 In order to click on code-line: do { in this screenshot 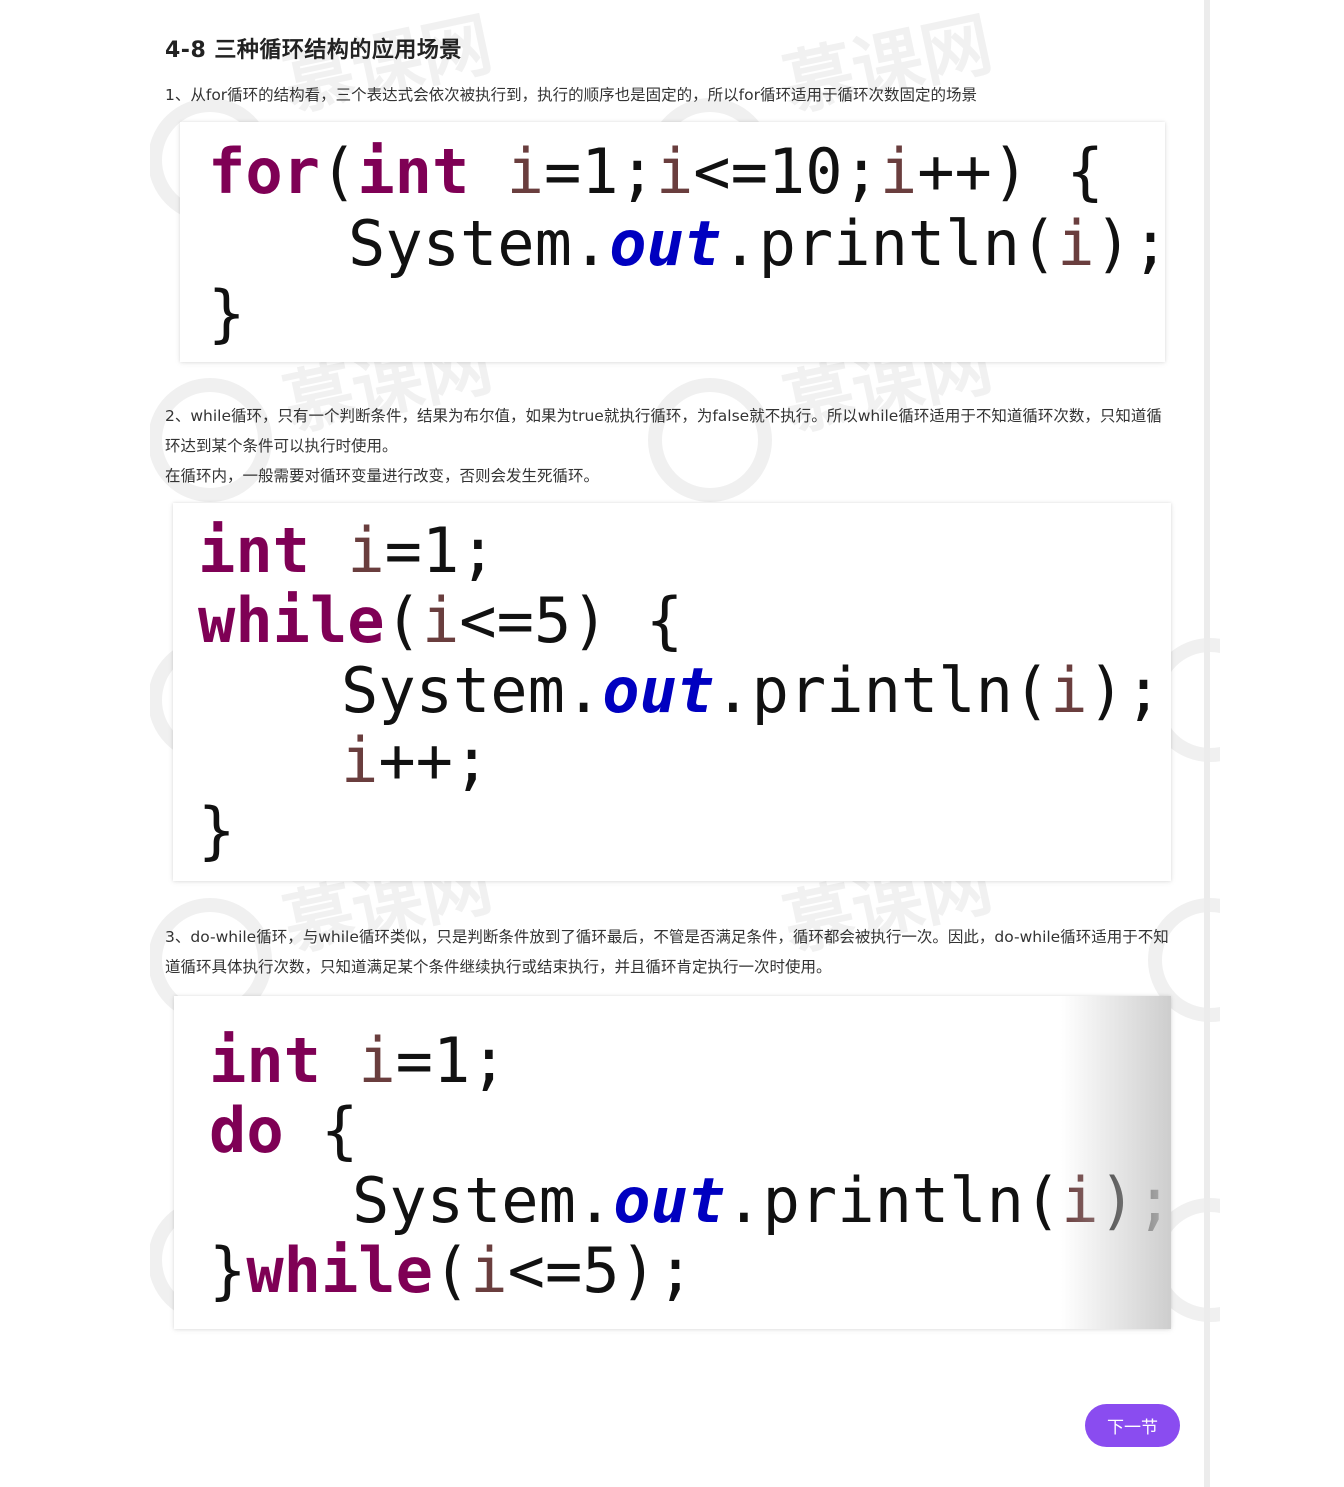, I will do `click(284, 1130)`.